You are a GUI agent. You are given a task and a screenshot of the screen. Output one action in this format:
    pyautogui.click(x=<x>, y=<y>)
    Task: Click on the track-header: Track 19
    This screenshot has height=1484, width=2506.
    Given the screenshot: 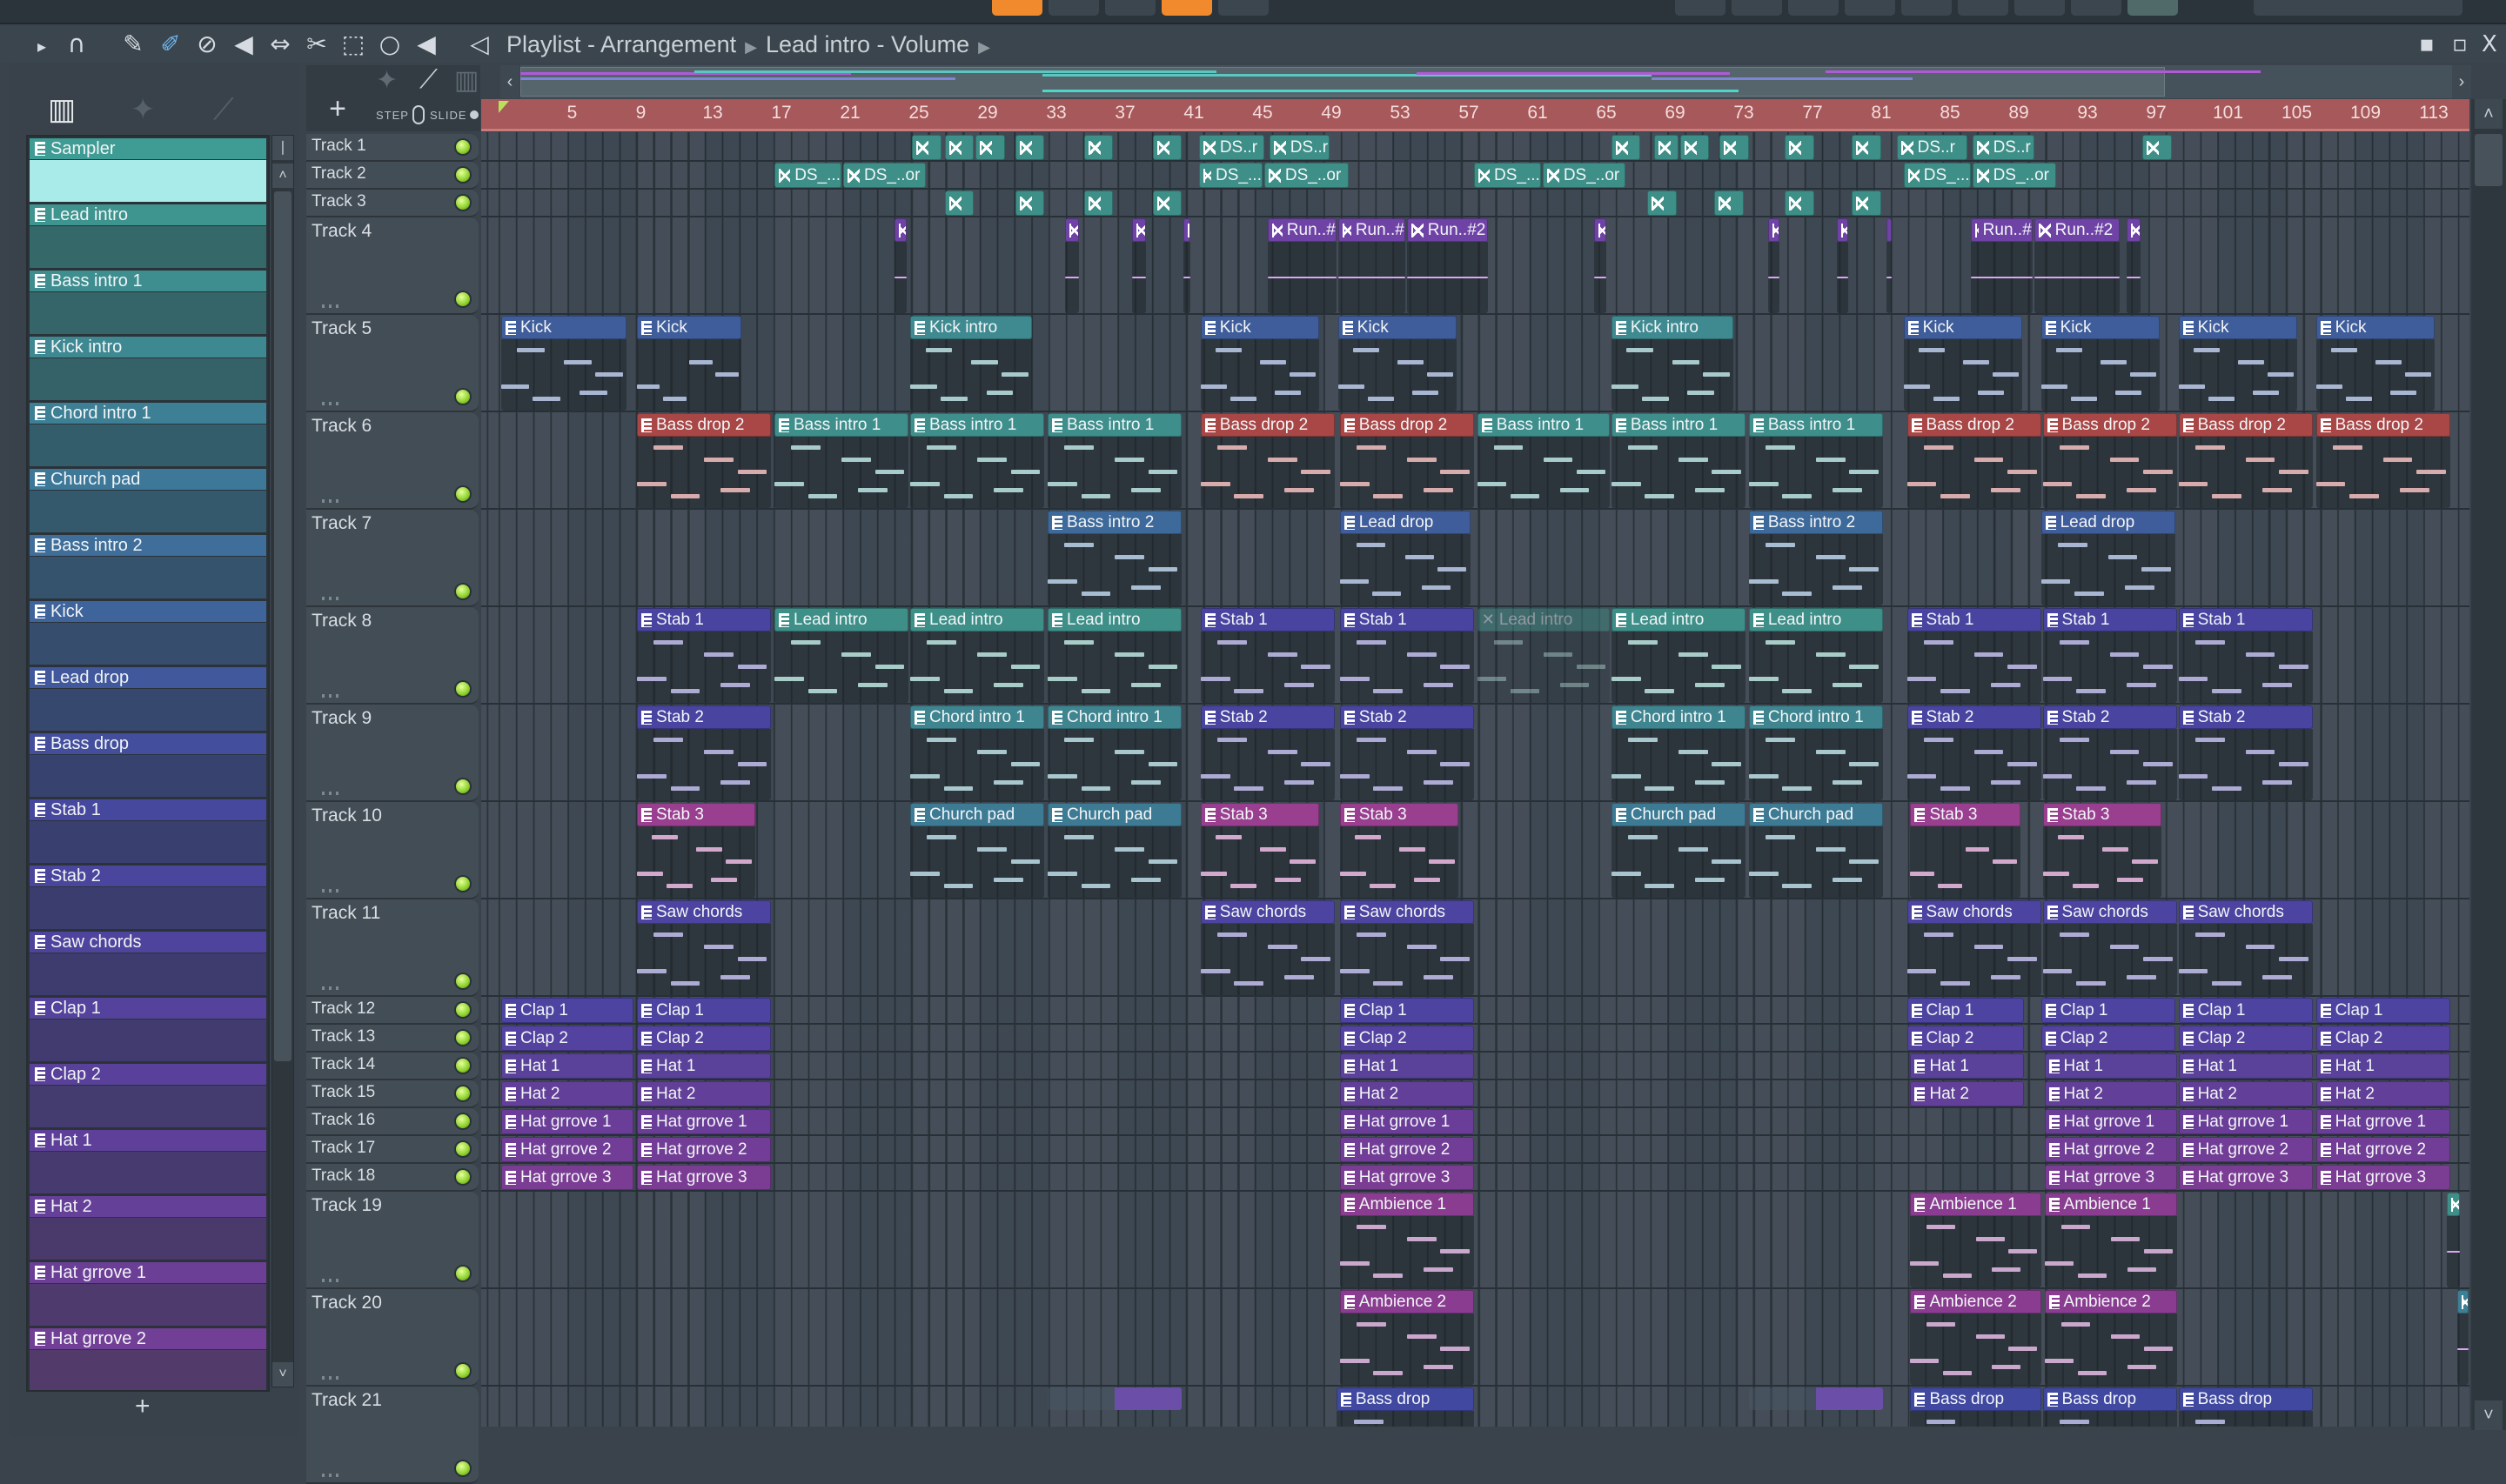 What is the action you would take?
    pyautogui.click(x=392, y=1240)
    